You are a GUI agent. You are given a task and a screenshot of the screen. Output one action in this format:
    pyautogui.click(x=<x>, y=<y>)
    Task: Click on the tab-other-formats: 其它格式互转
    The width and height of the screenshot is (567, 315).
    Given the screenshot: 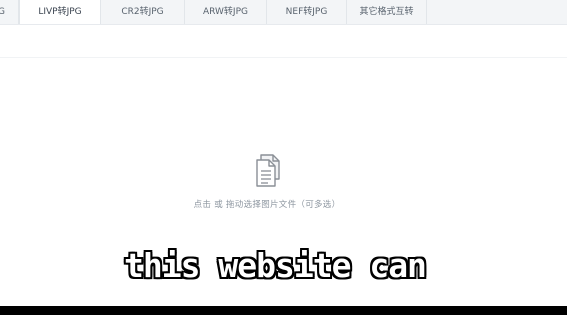 What is the action you would take?
    pyautogui.click(x=387, y=12)
    